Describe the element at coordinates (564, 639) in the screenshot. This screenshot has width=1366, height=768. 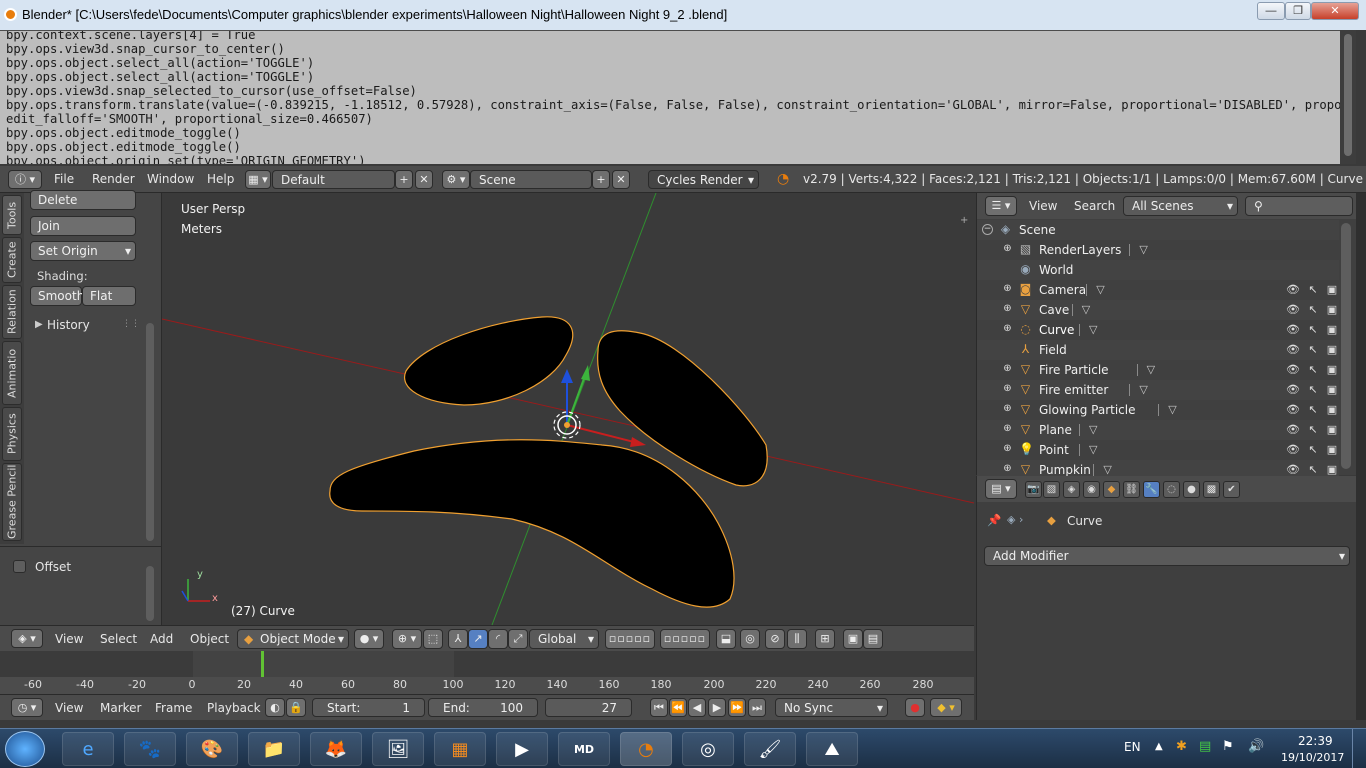
I see `transform-orientation-dropdown: Global ▾` at that location.